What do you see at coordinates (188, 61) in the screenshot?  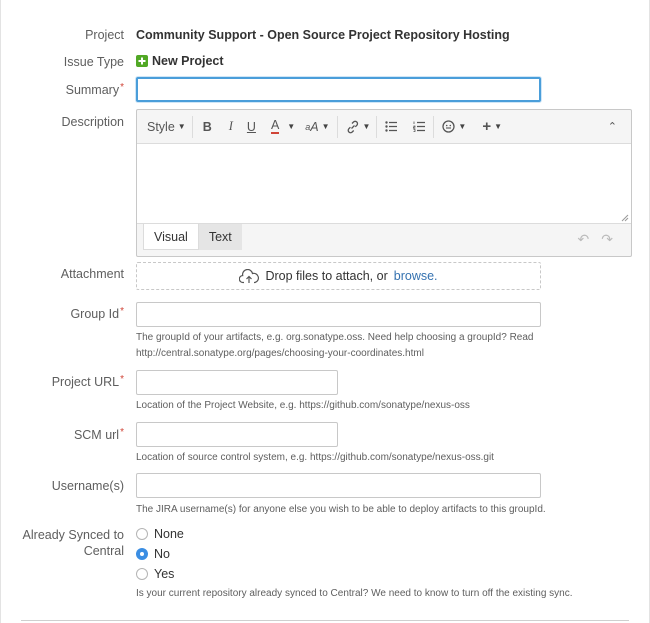 I see `issue-type-text: New Project` at bounding box center [188, 61].